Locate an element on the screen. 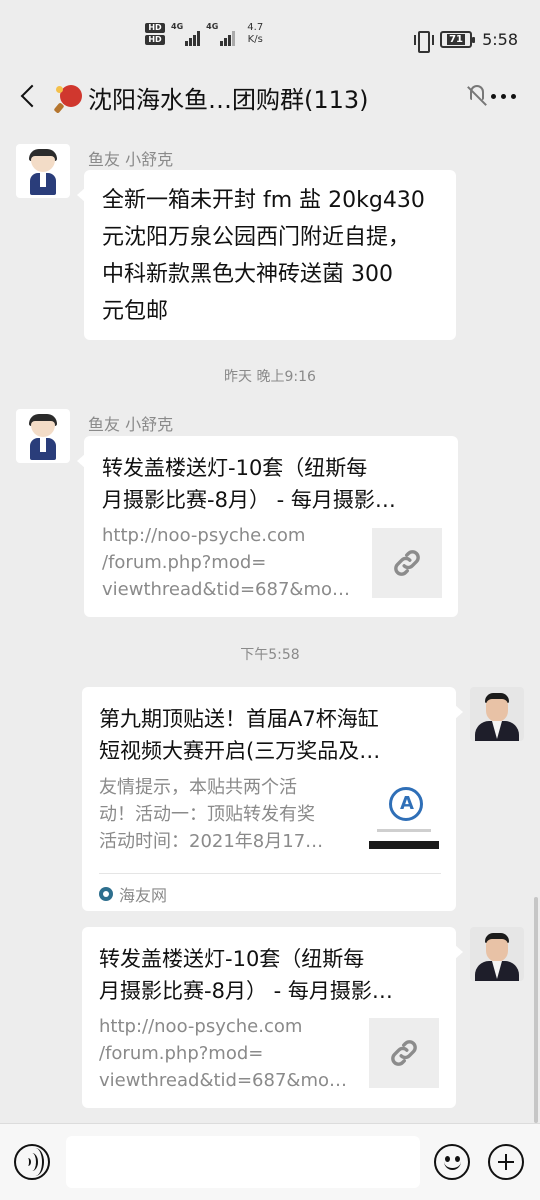 The width and height of the screenshot is (540, 1200). scrollbar is located at coordinates (536, 1010).